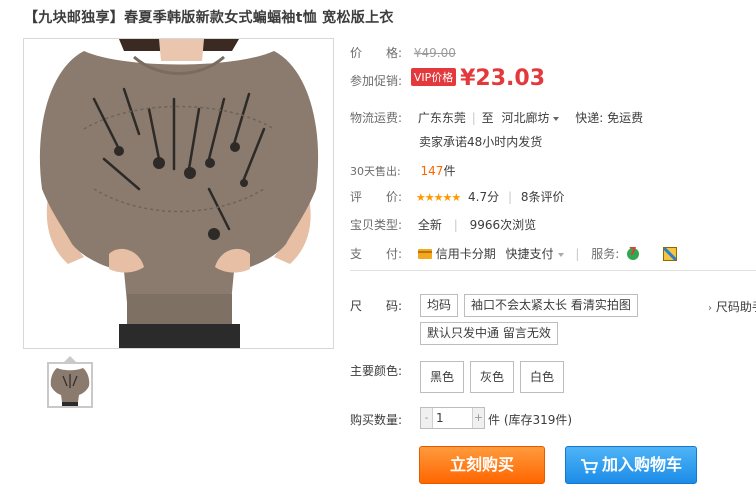  What do you see at coordinates (543, 197) in the screenshot?
I see `reviews-link: 8条评价` at bounding box center [543, 197].